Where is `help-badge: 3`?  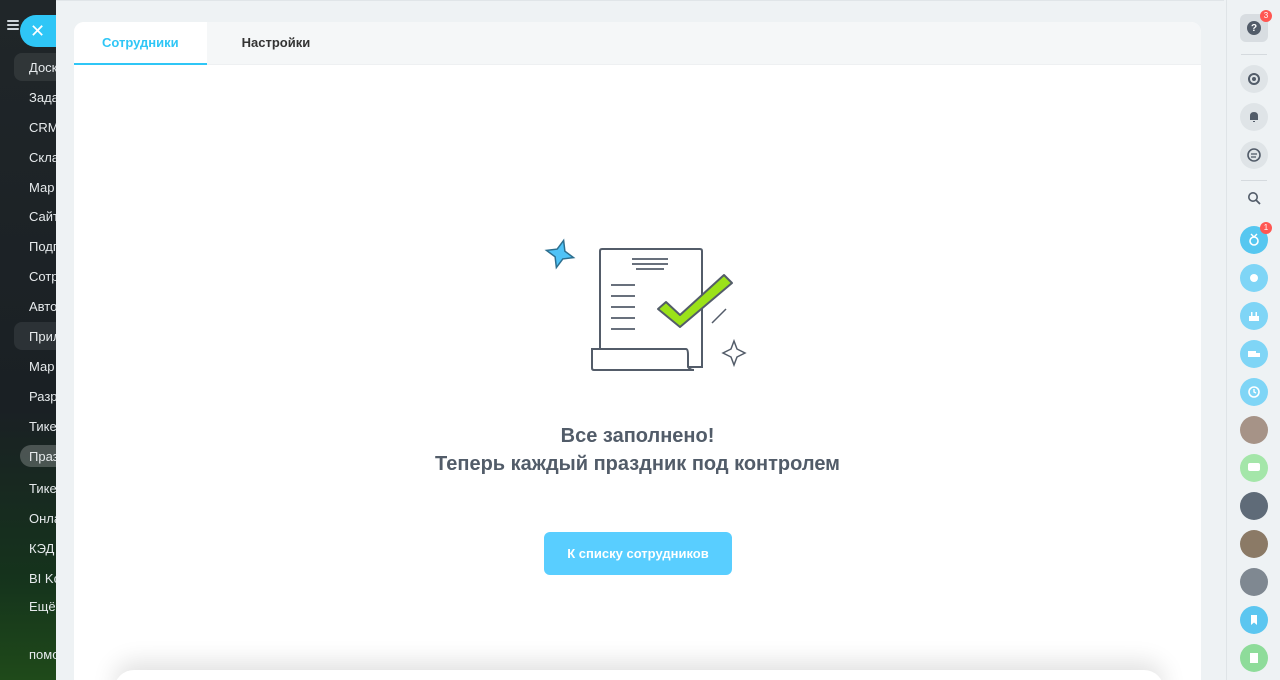 help-badge: 3 is located at coordinates (1266, 16).